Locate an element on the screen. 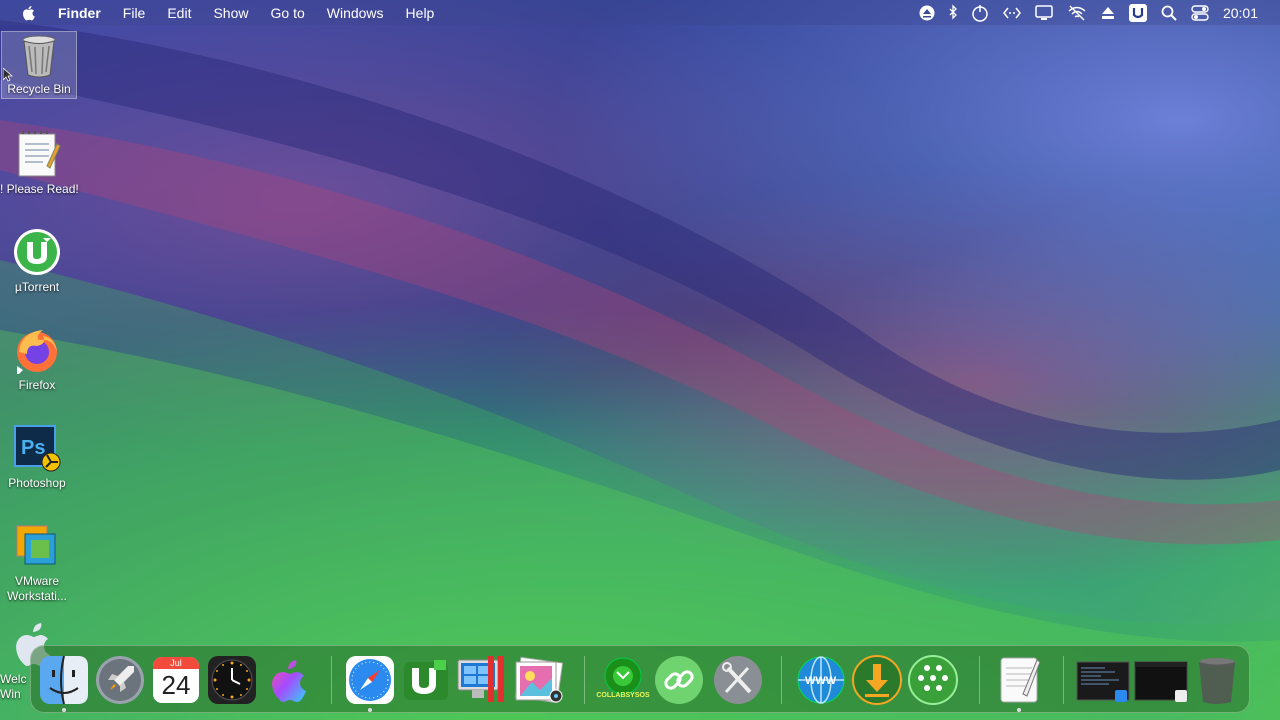 Image resolution: width=1280 pixels, height=720 pixels. dock: Jul 24 COLLABSYSOS WWW is located at coordinates (640, 679).